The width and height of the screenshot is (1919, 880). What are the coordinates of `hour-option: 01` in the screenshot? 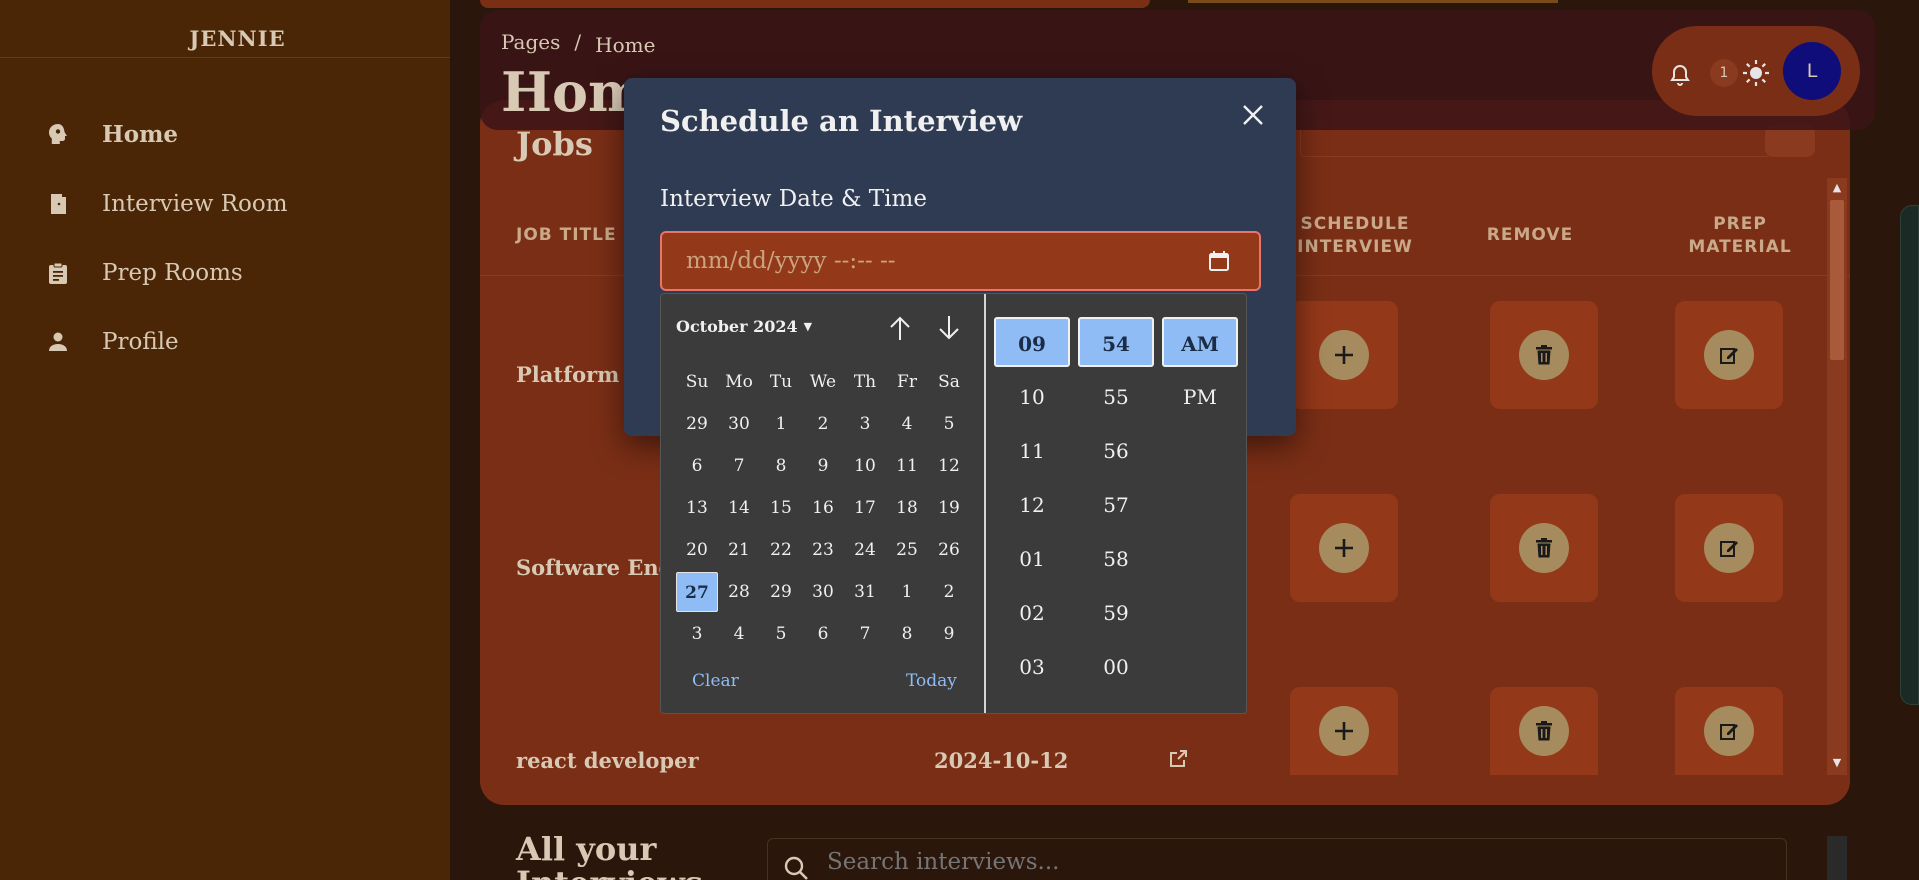 It's located at (1032, 559).